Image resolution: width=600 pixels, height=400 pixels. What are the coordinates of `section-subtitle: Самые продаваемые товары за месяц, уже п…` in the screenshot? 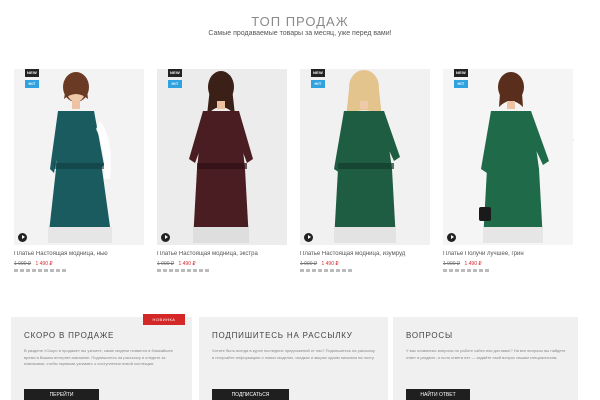 It's located at (300, 33).